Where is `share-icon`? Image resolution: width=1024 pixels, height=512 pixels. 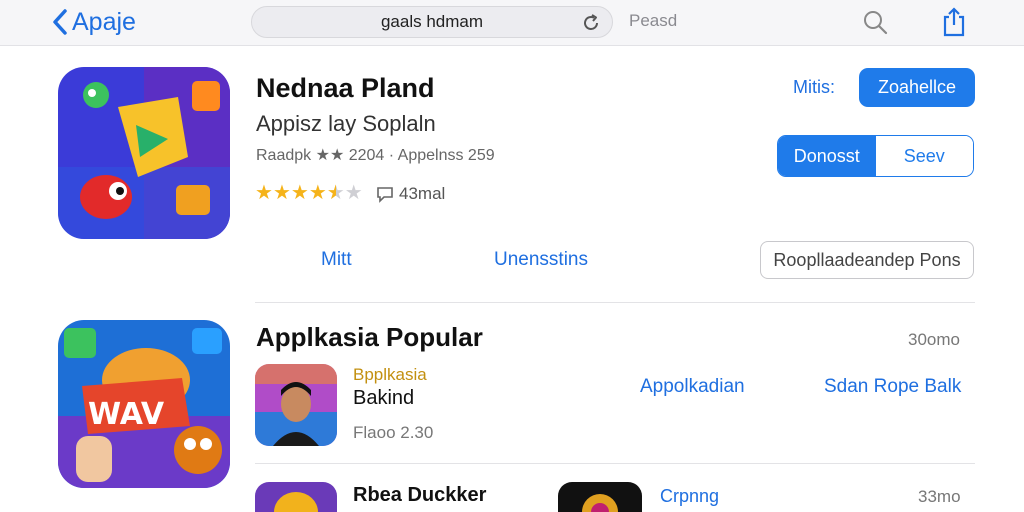 share-icon is located at coordinates (954, 22).